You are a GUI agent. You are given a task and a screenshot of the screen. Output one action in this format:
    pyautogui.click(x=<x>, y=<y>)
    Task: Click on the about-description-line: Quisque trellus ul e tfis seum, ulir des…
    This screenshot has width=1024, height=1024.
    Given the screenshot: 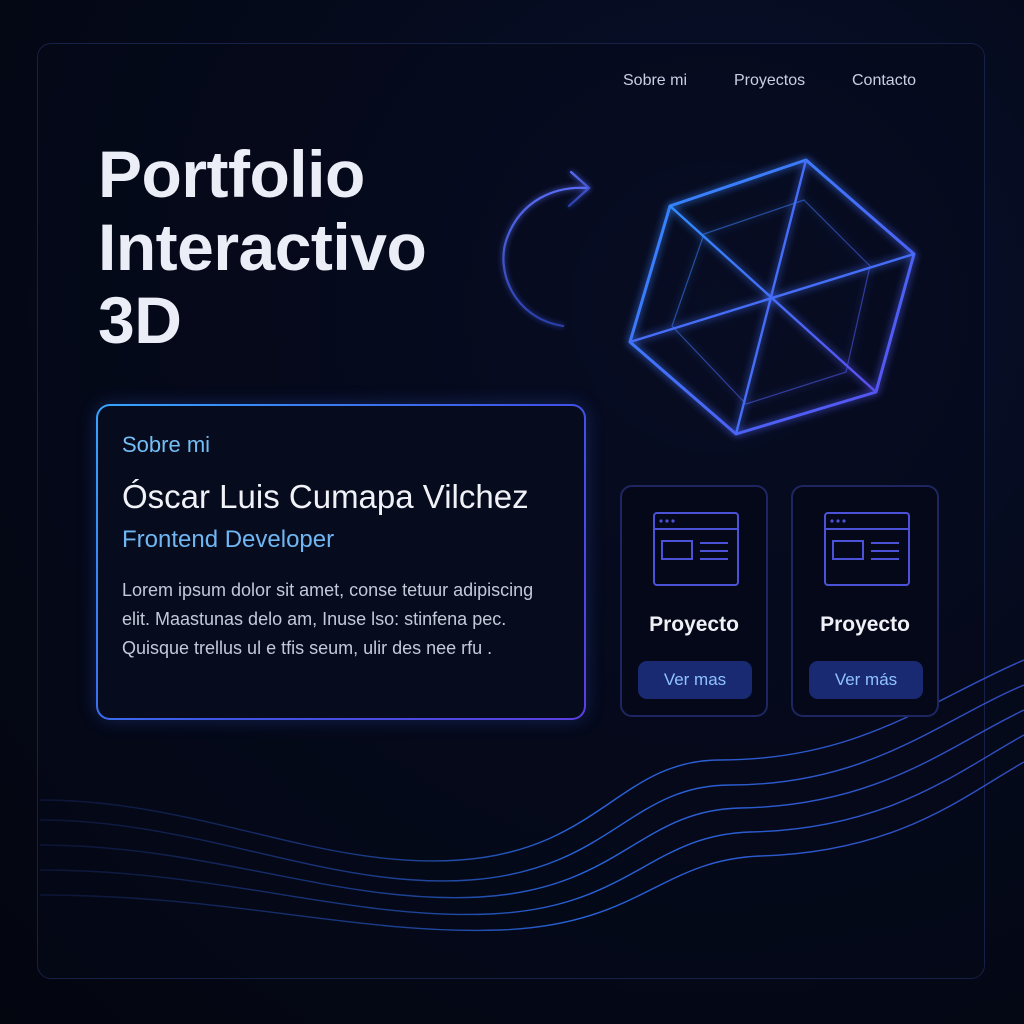 What is the action you would take?
    pyautogui.click(x=307, y=648)
    